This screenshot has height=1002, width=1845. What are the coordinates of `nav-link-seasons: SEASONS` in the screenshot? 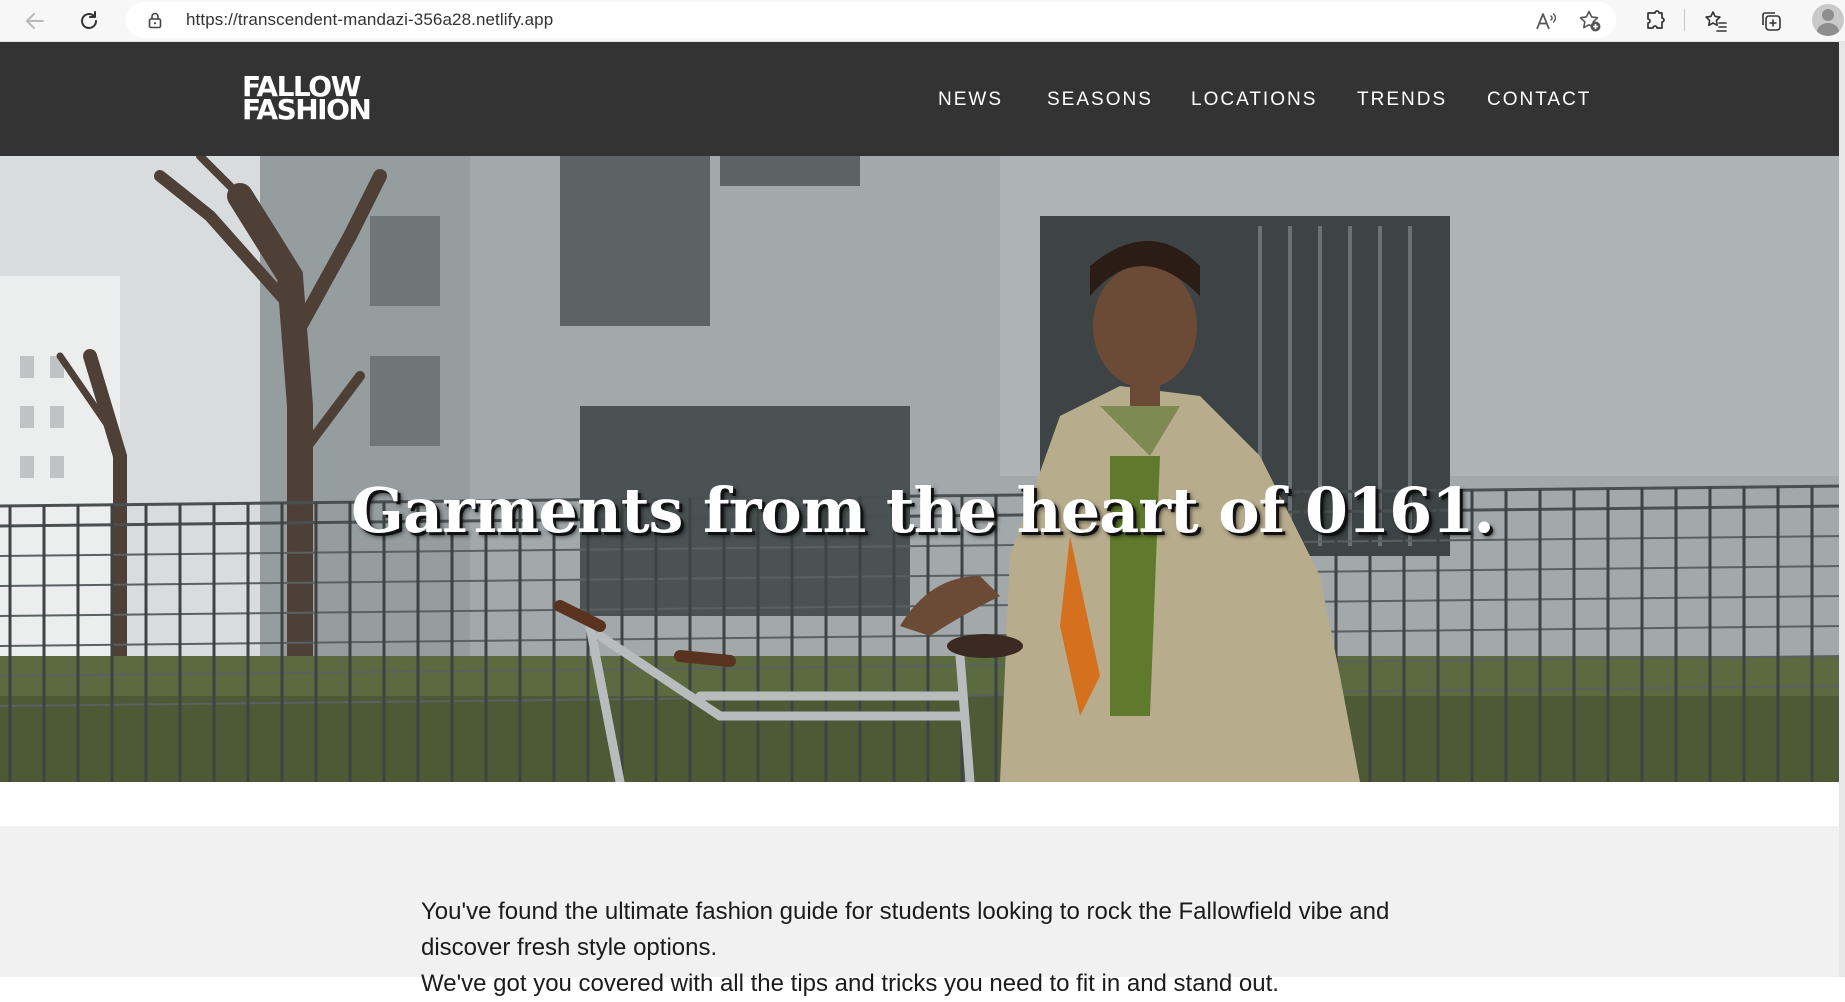 It's located at (1100, 100).